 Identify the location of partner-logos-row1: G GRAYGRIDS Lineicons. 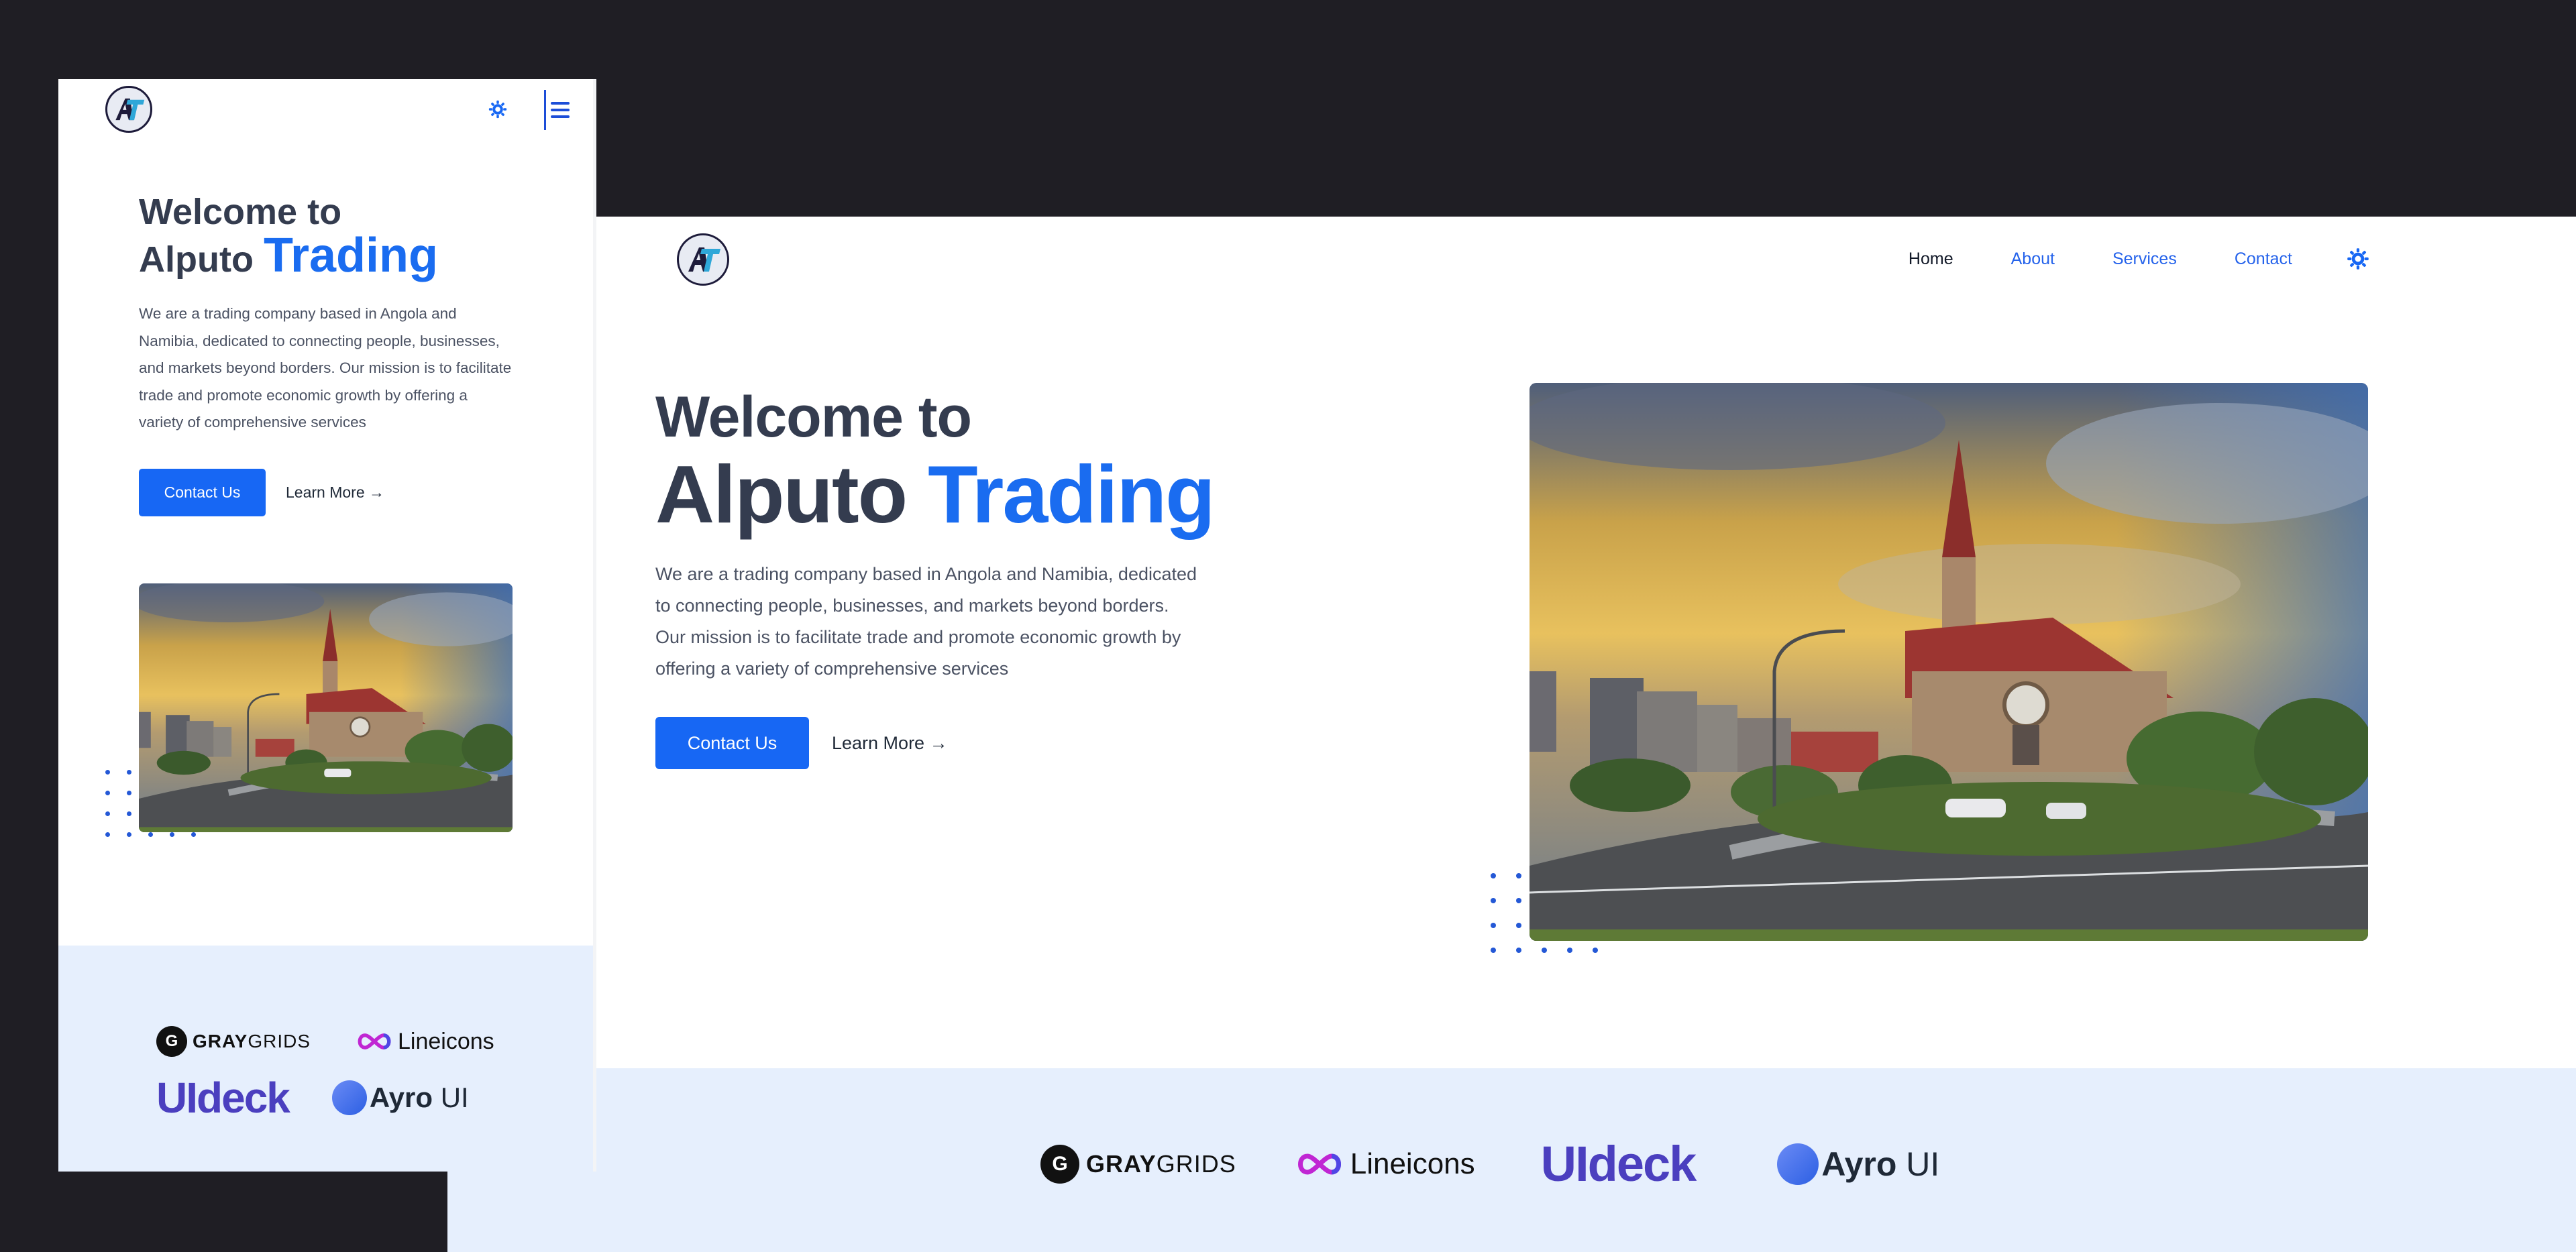
(325, 1041).